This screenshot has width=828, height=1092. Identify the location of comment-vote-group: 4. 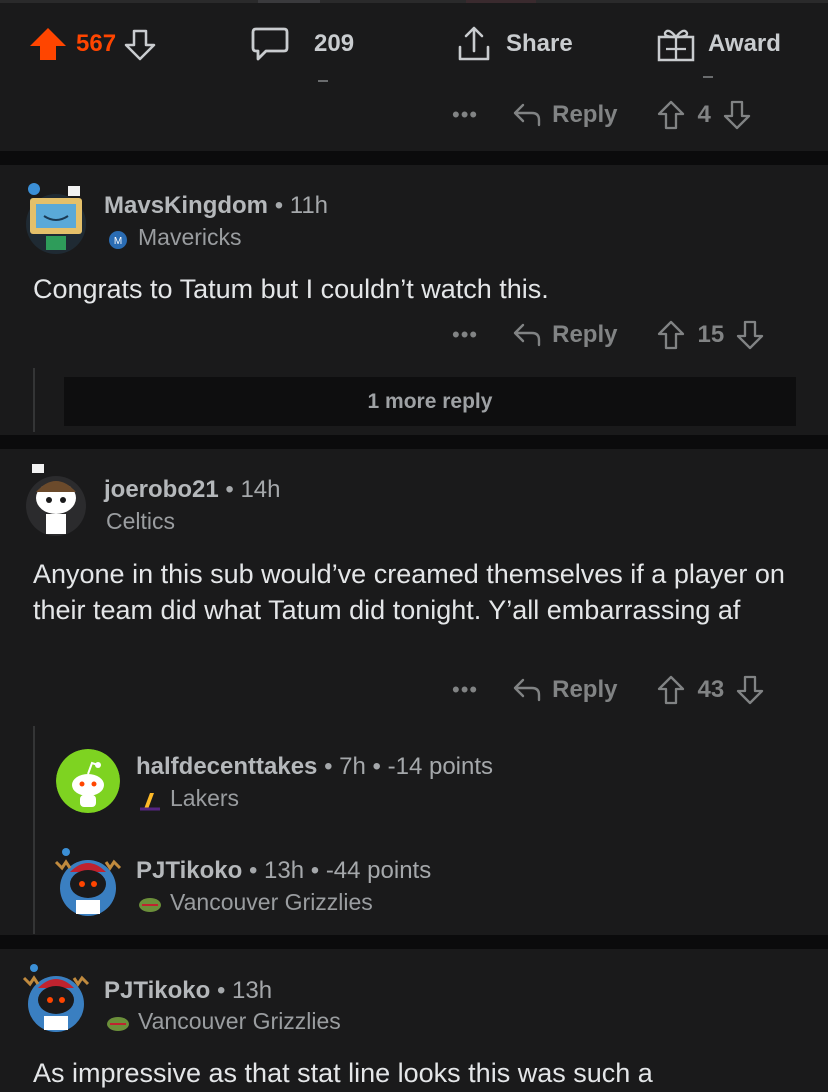
(703, 115).